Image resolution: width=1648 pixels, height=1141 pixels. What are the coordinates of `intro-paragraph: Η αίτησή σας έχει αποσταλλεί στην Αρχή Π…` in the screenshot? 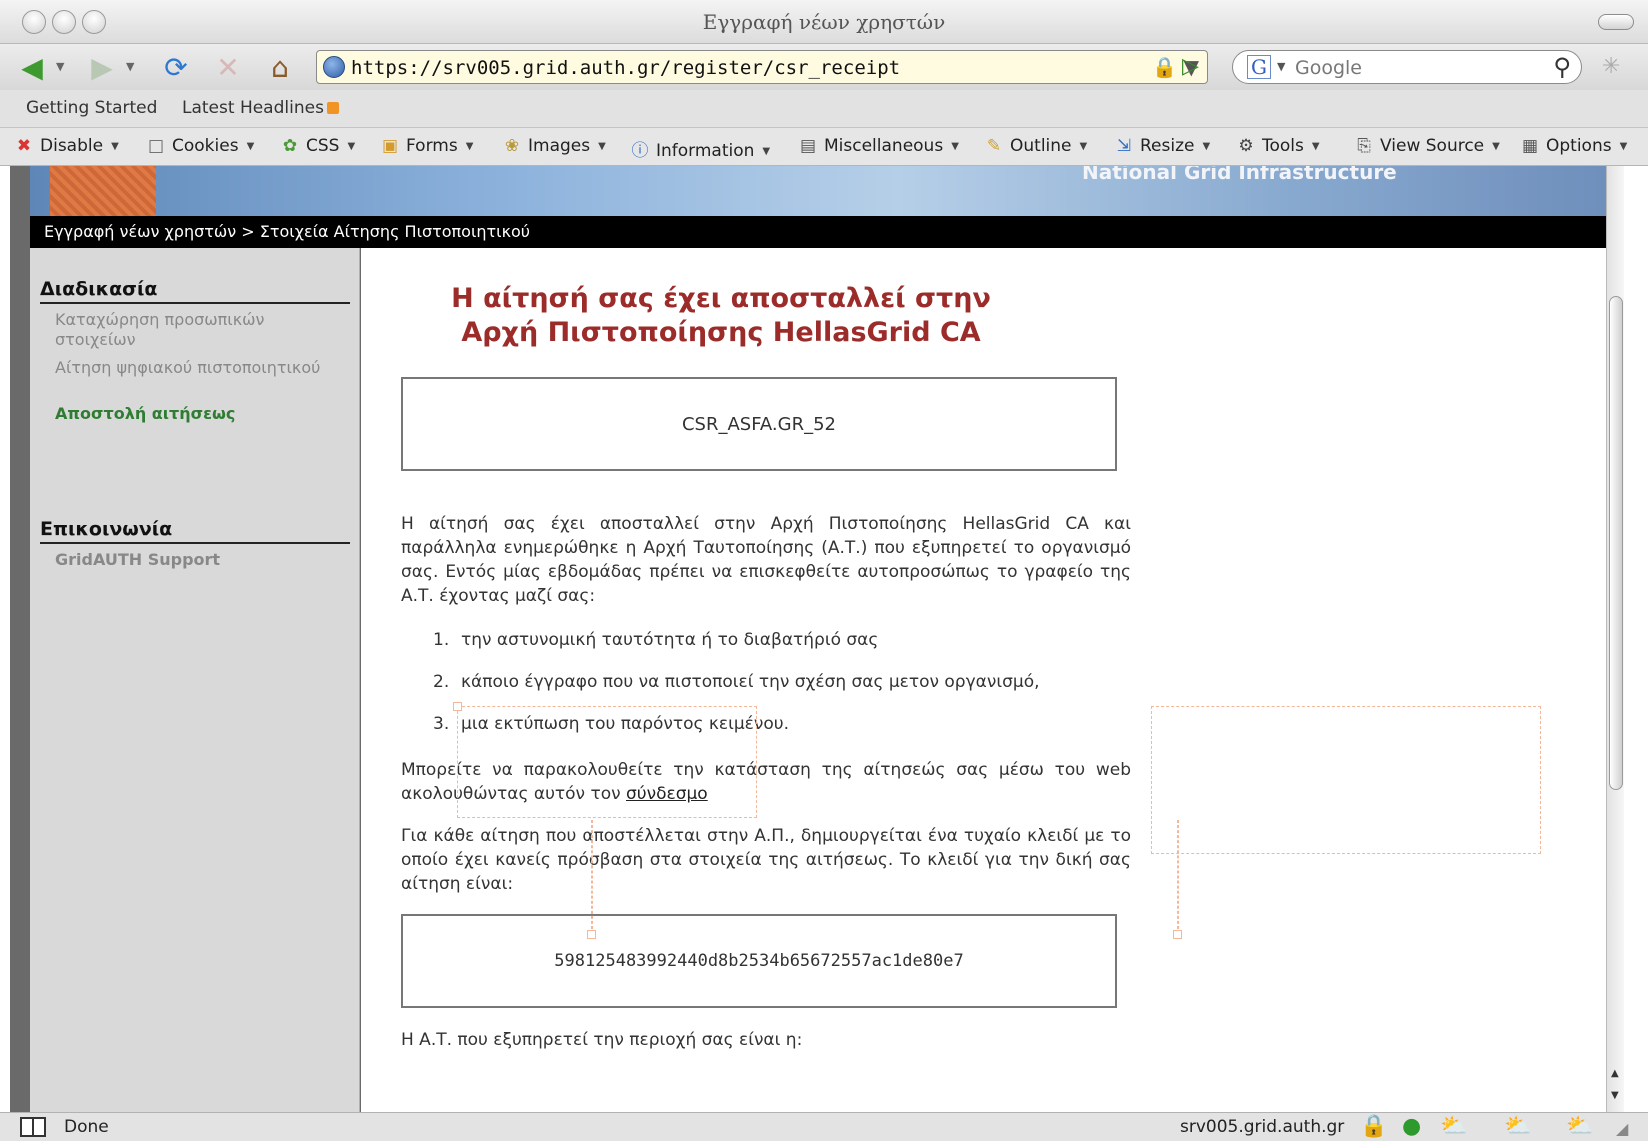 It's located at (766, 560).